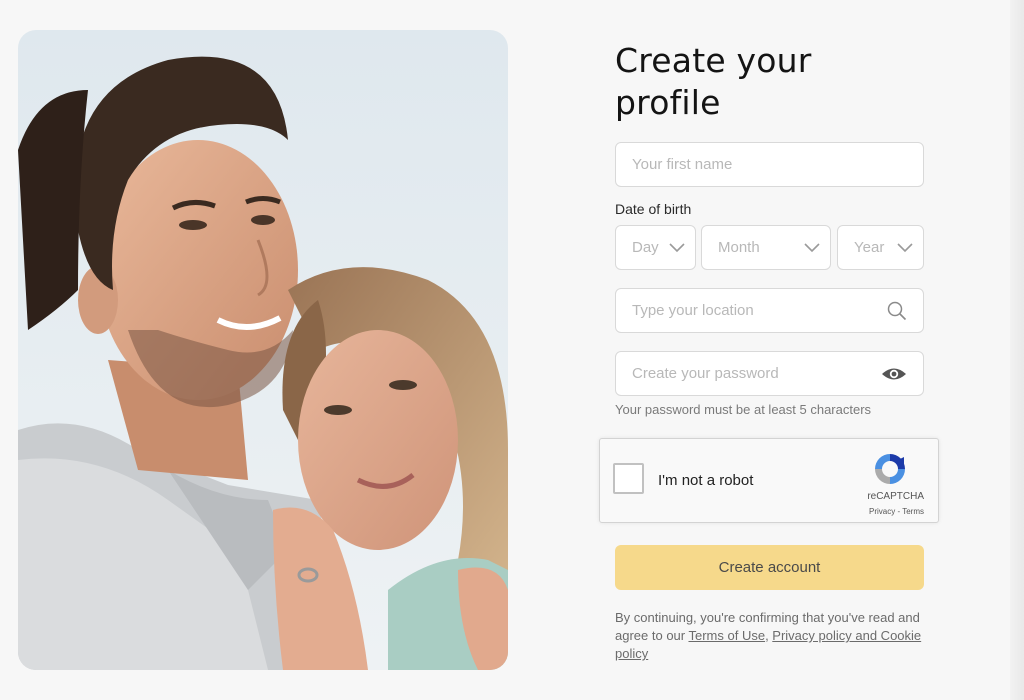  I want to click on eye-icon, so click(894, 374).